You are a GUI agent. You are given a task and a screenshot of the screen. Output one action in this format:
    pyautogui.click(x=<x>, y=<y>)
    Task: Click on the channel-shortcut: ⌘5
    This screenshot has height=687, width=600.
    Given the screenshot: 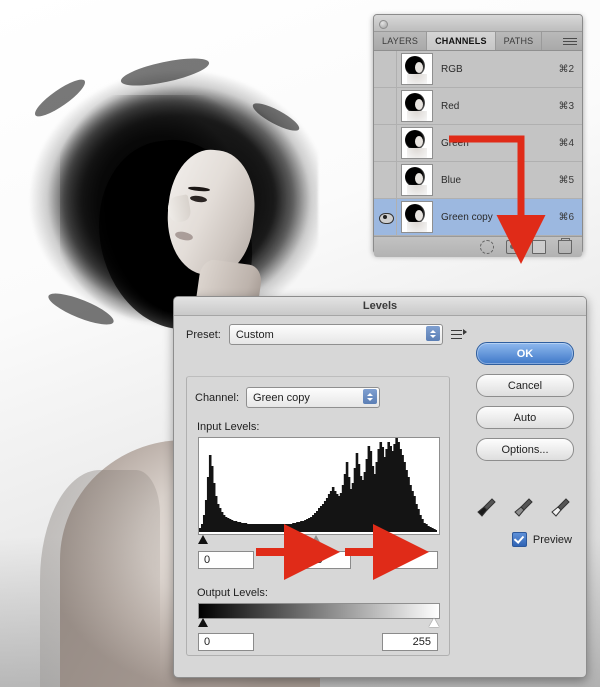 What is the action you would take?
    pyautogui.click(x=566, y=180)
    